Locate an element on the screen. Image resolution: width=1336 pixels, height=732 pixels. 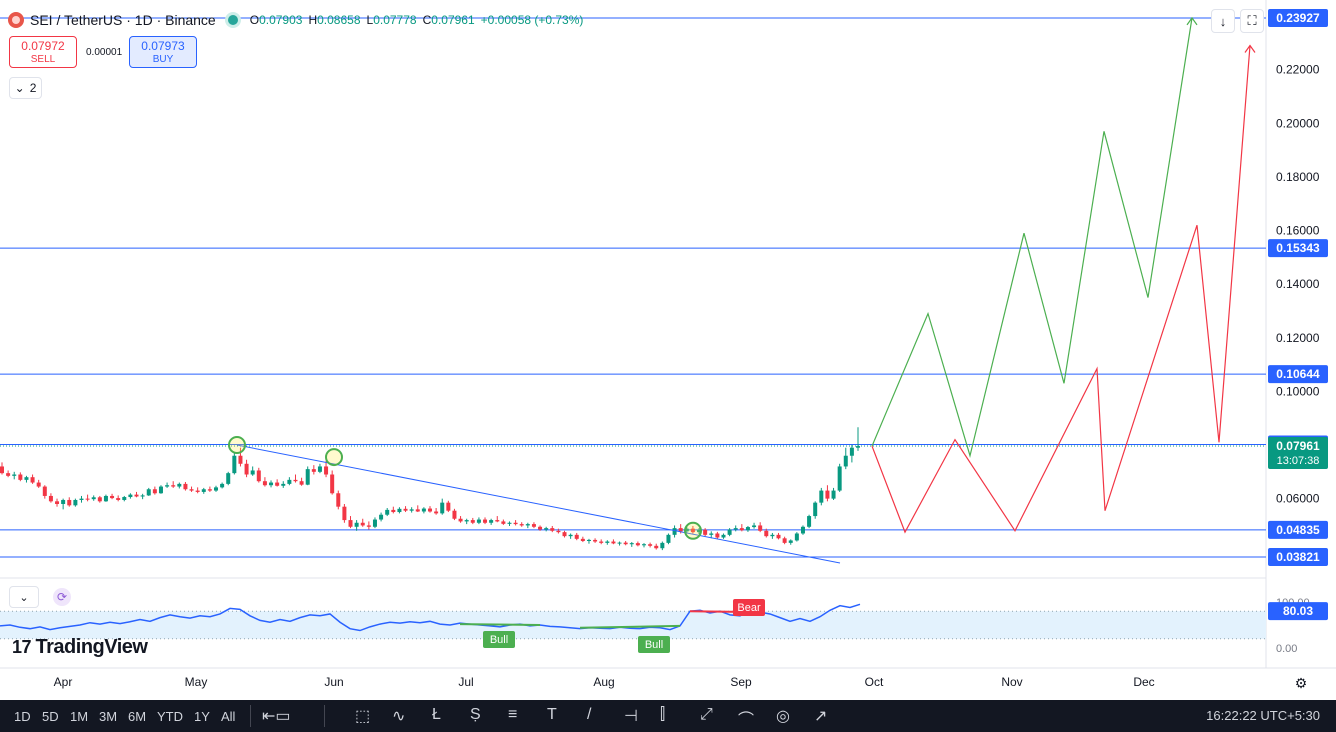
sell-button: 0.07972 SELL is located at coordinates (43, 52).